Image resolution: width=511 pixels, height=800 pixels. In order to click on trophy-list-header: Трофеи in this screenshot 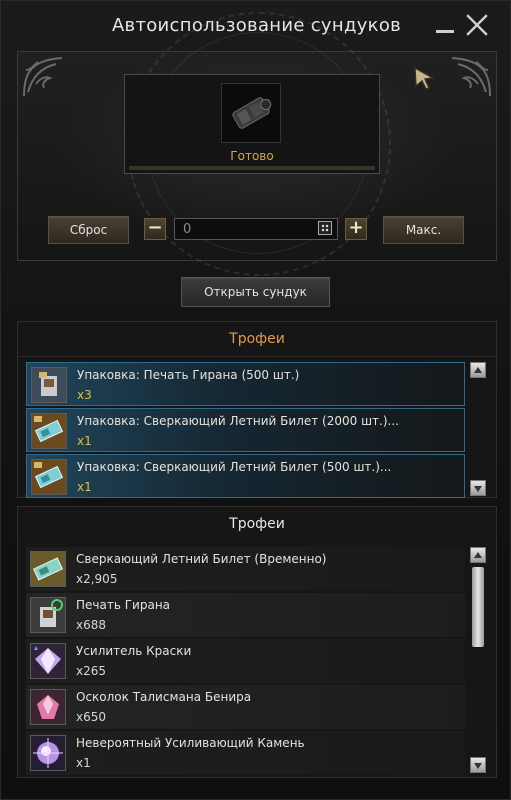, I will do `click(257, 524)`.